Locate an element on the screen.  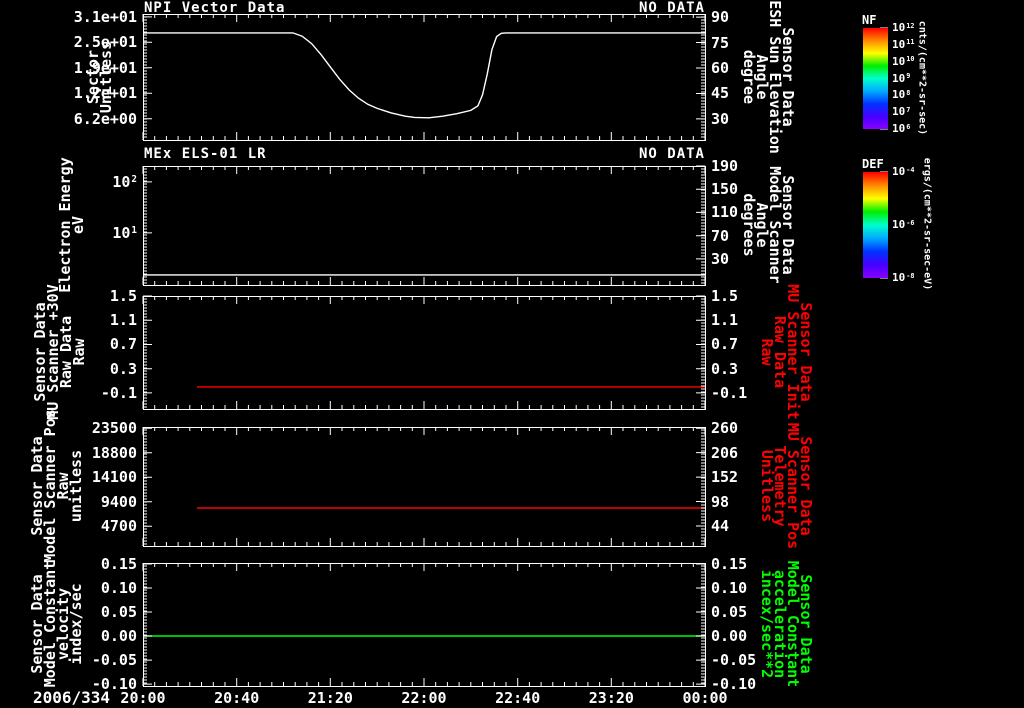
def-colorbar-tick-label: 10-4 is located at coordinates (903, 171).